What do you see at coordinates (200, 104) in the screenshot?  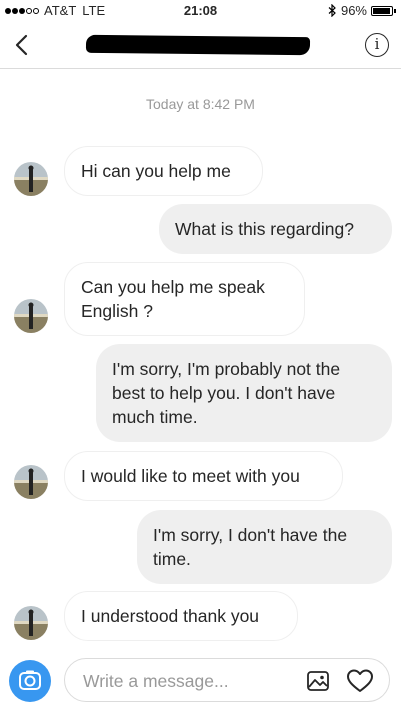 I see `message-timestamp: Today at 8:42 PM` at bounding box center [200, 104].